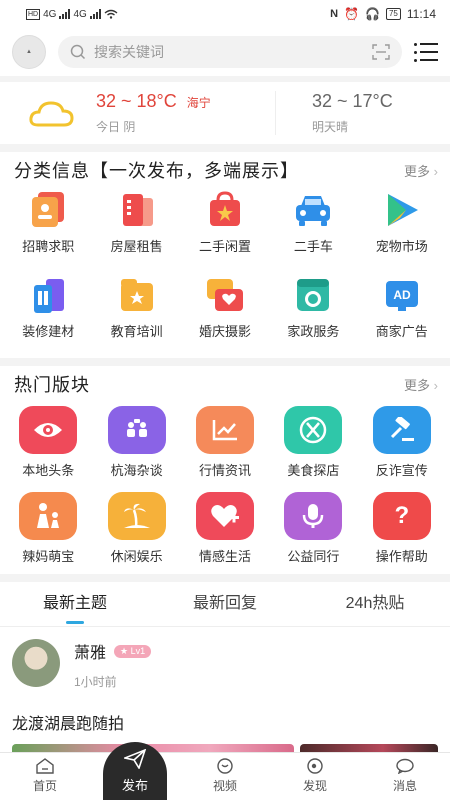  I want to click on hot-item-help: ? 操作帮助, so click(402, 531).